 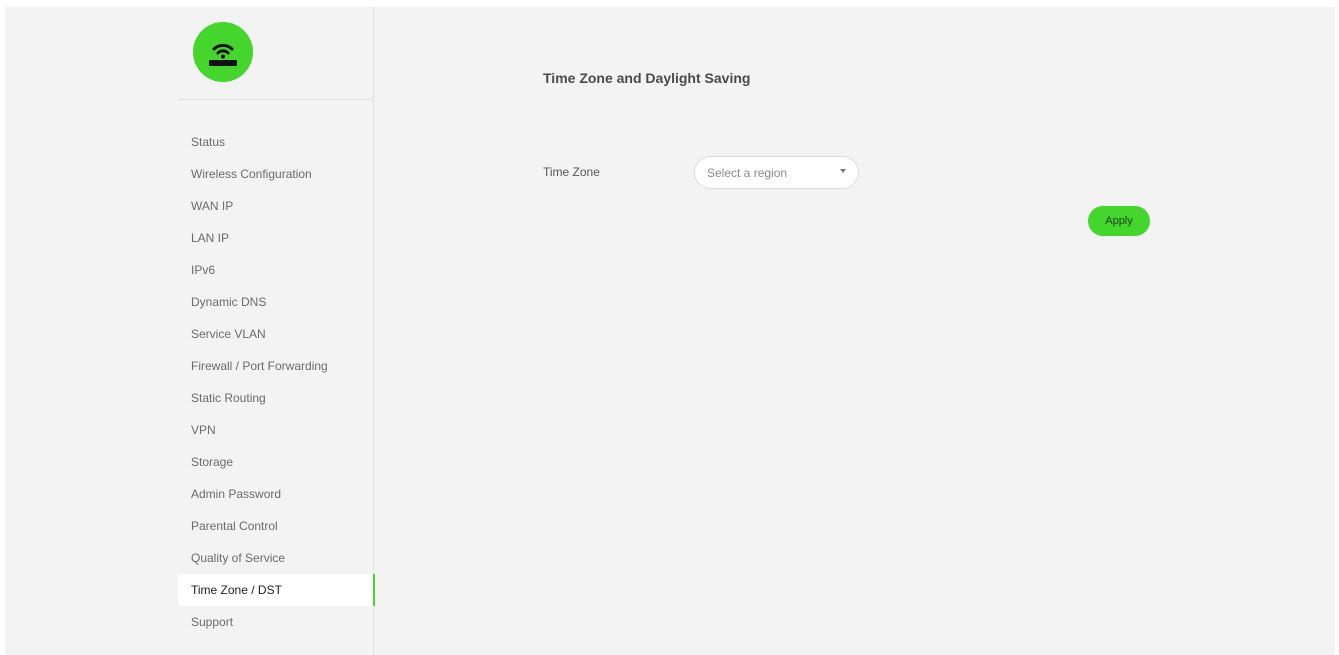 What do you see at coordinates (276, 270) in the screenshot?
I see `sidebar-item-ipv6: IPv6` at bounding box center [276, 270].